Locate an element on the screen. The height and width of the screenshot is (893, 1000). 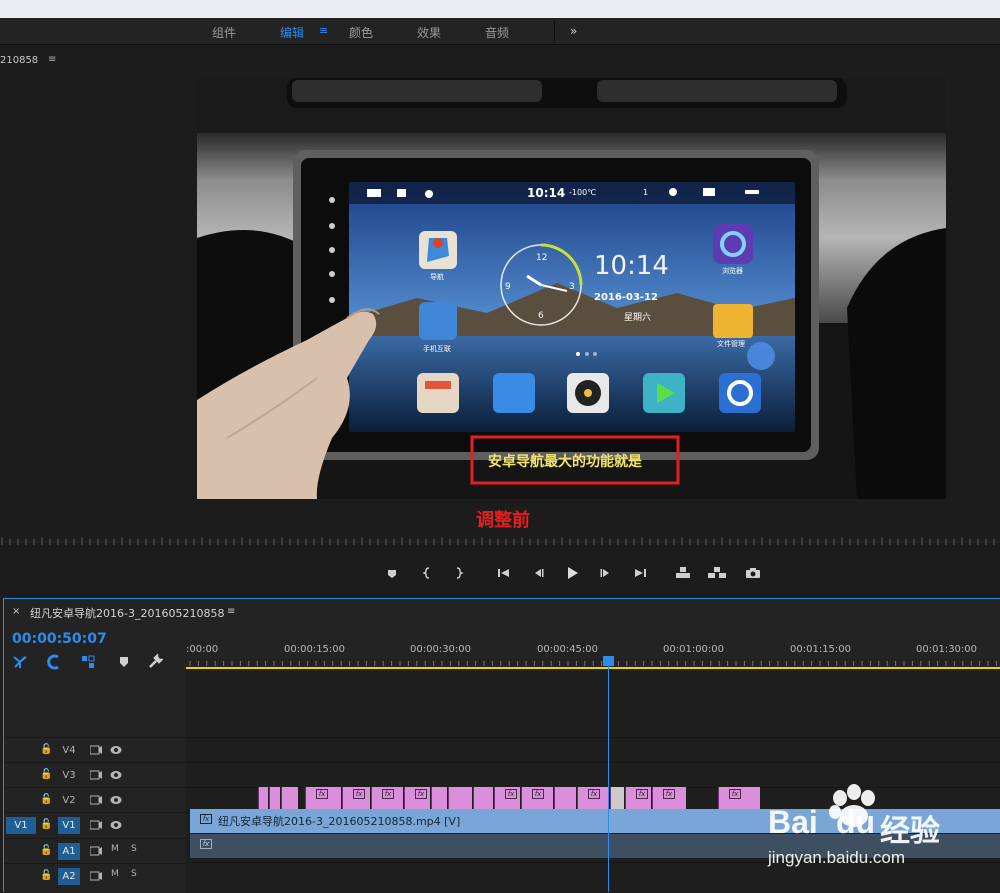
track-label: V1 is located at coordinates (69, 825).